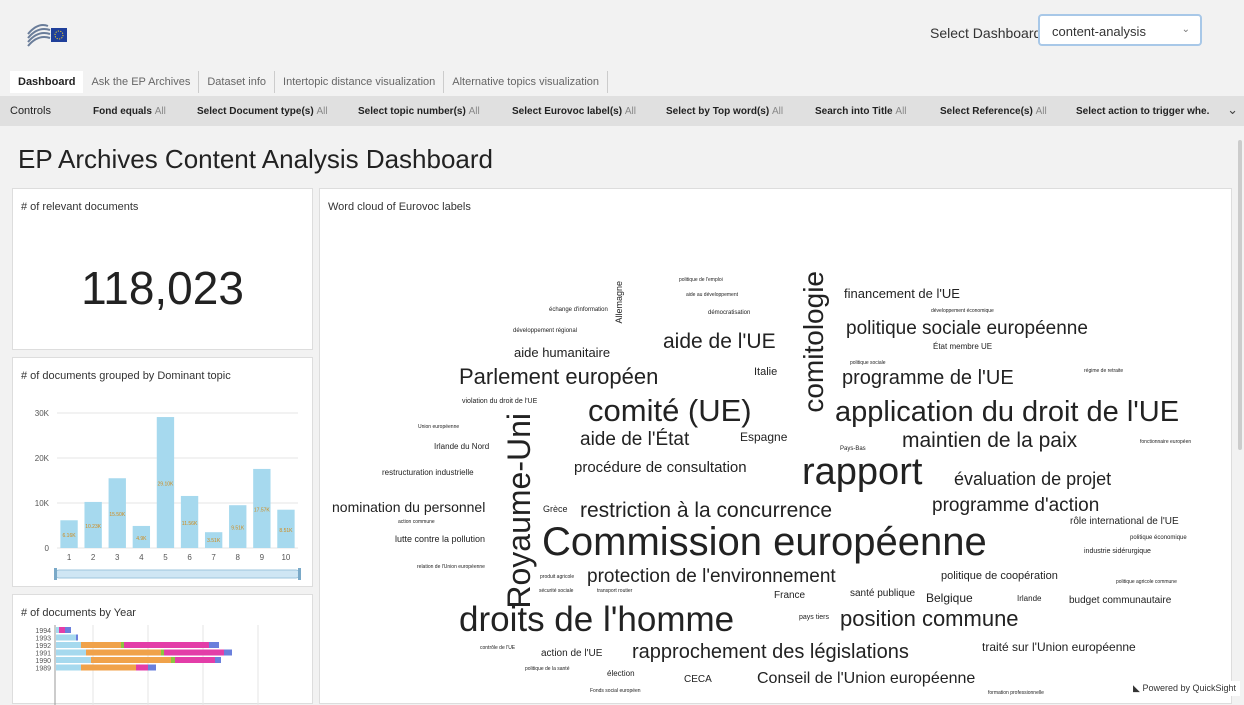 The height and width of the screenshot is (705, 1244). I want to click on wordcloud-word: Grèce, so click(555, 509).